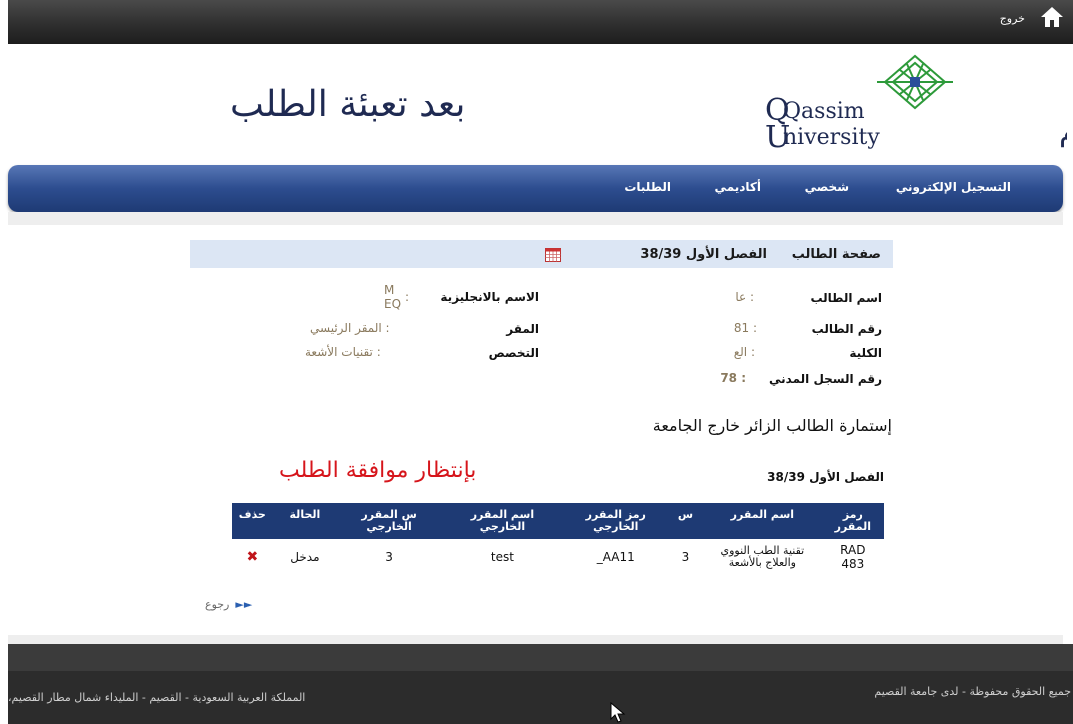 Image resolution: width=1073 pixels, height=724 pixels. I want to click on form-semester: الفصل الأول 38/39, so click(825, 477).